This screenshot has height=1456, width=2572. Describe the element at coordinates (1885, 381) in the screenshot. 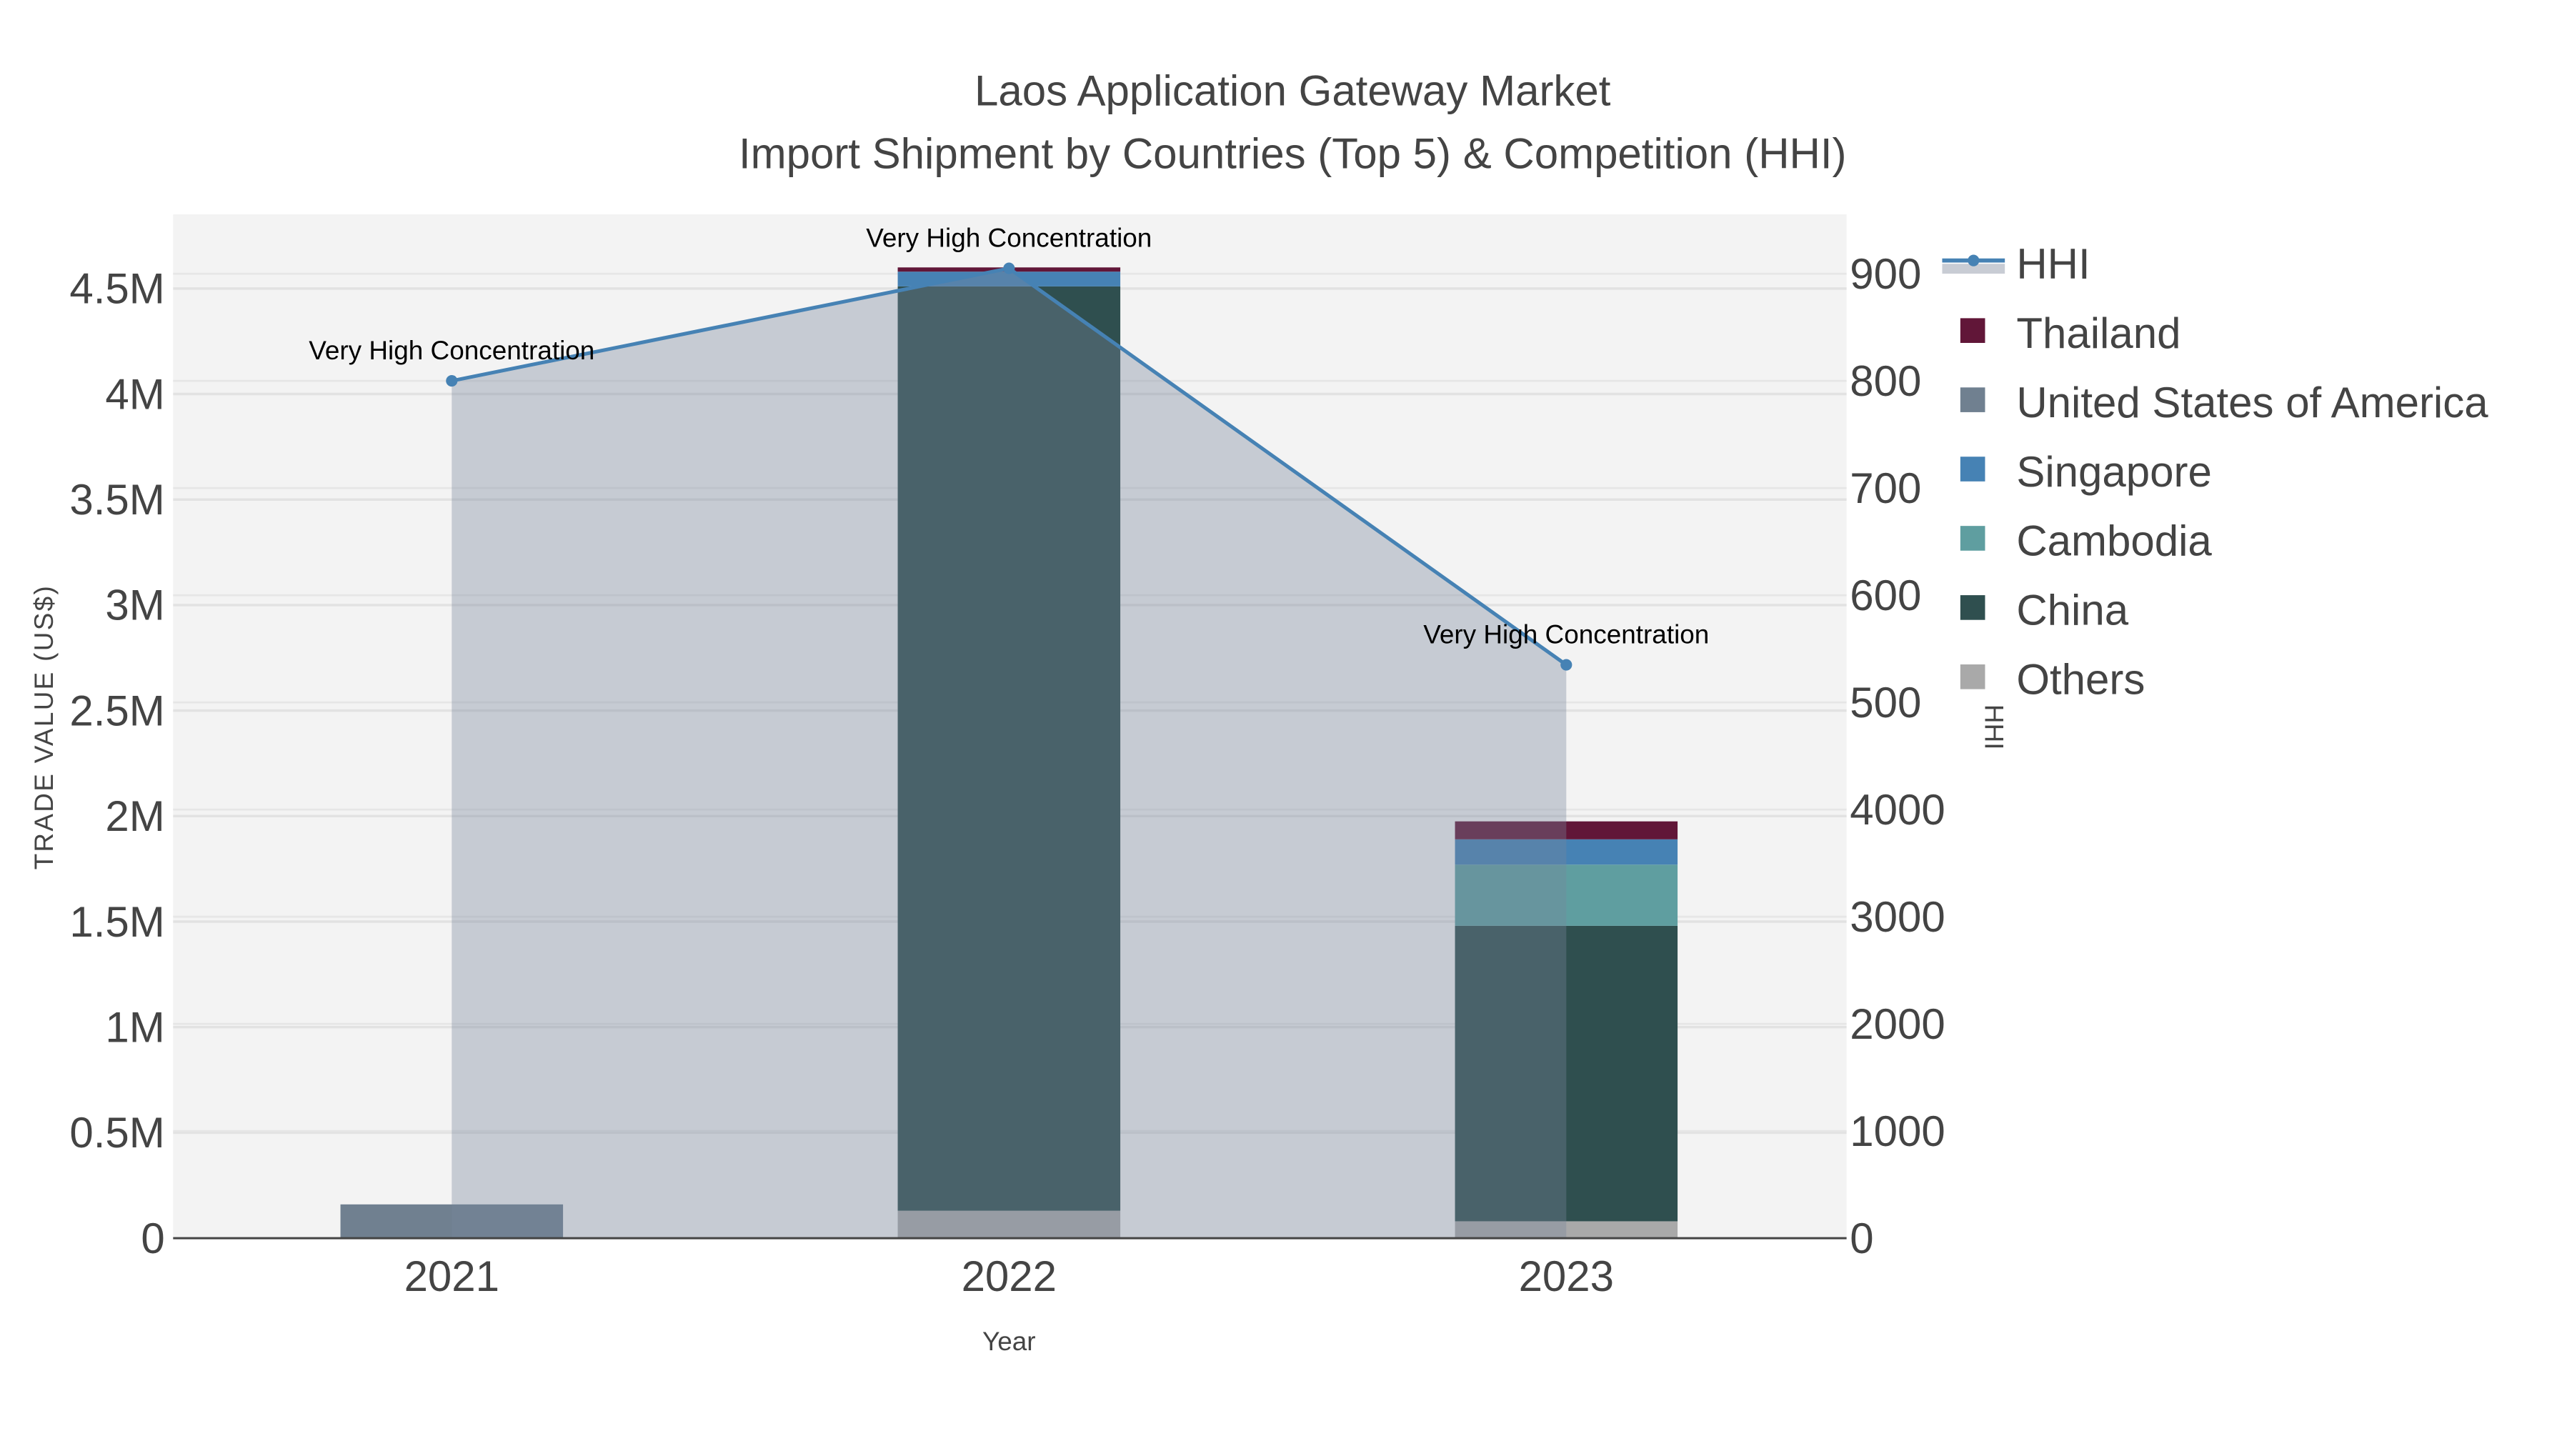

I see `y2-tick-label: 800` at that location.